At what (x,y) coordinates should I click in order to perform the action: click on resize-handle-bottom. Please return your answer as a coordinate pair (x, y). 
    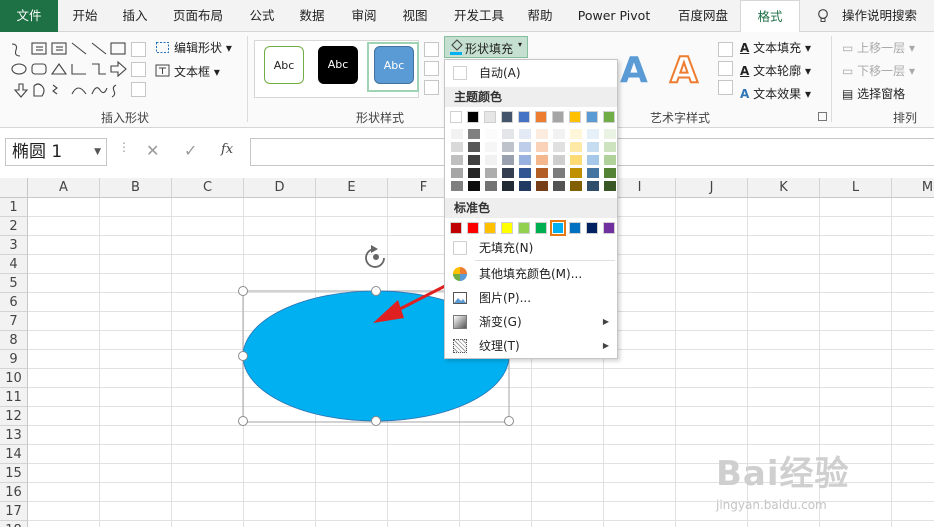
    Looking at the image, I should click on (376, 421).